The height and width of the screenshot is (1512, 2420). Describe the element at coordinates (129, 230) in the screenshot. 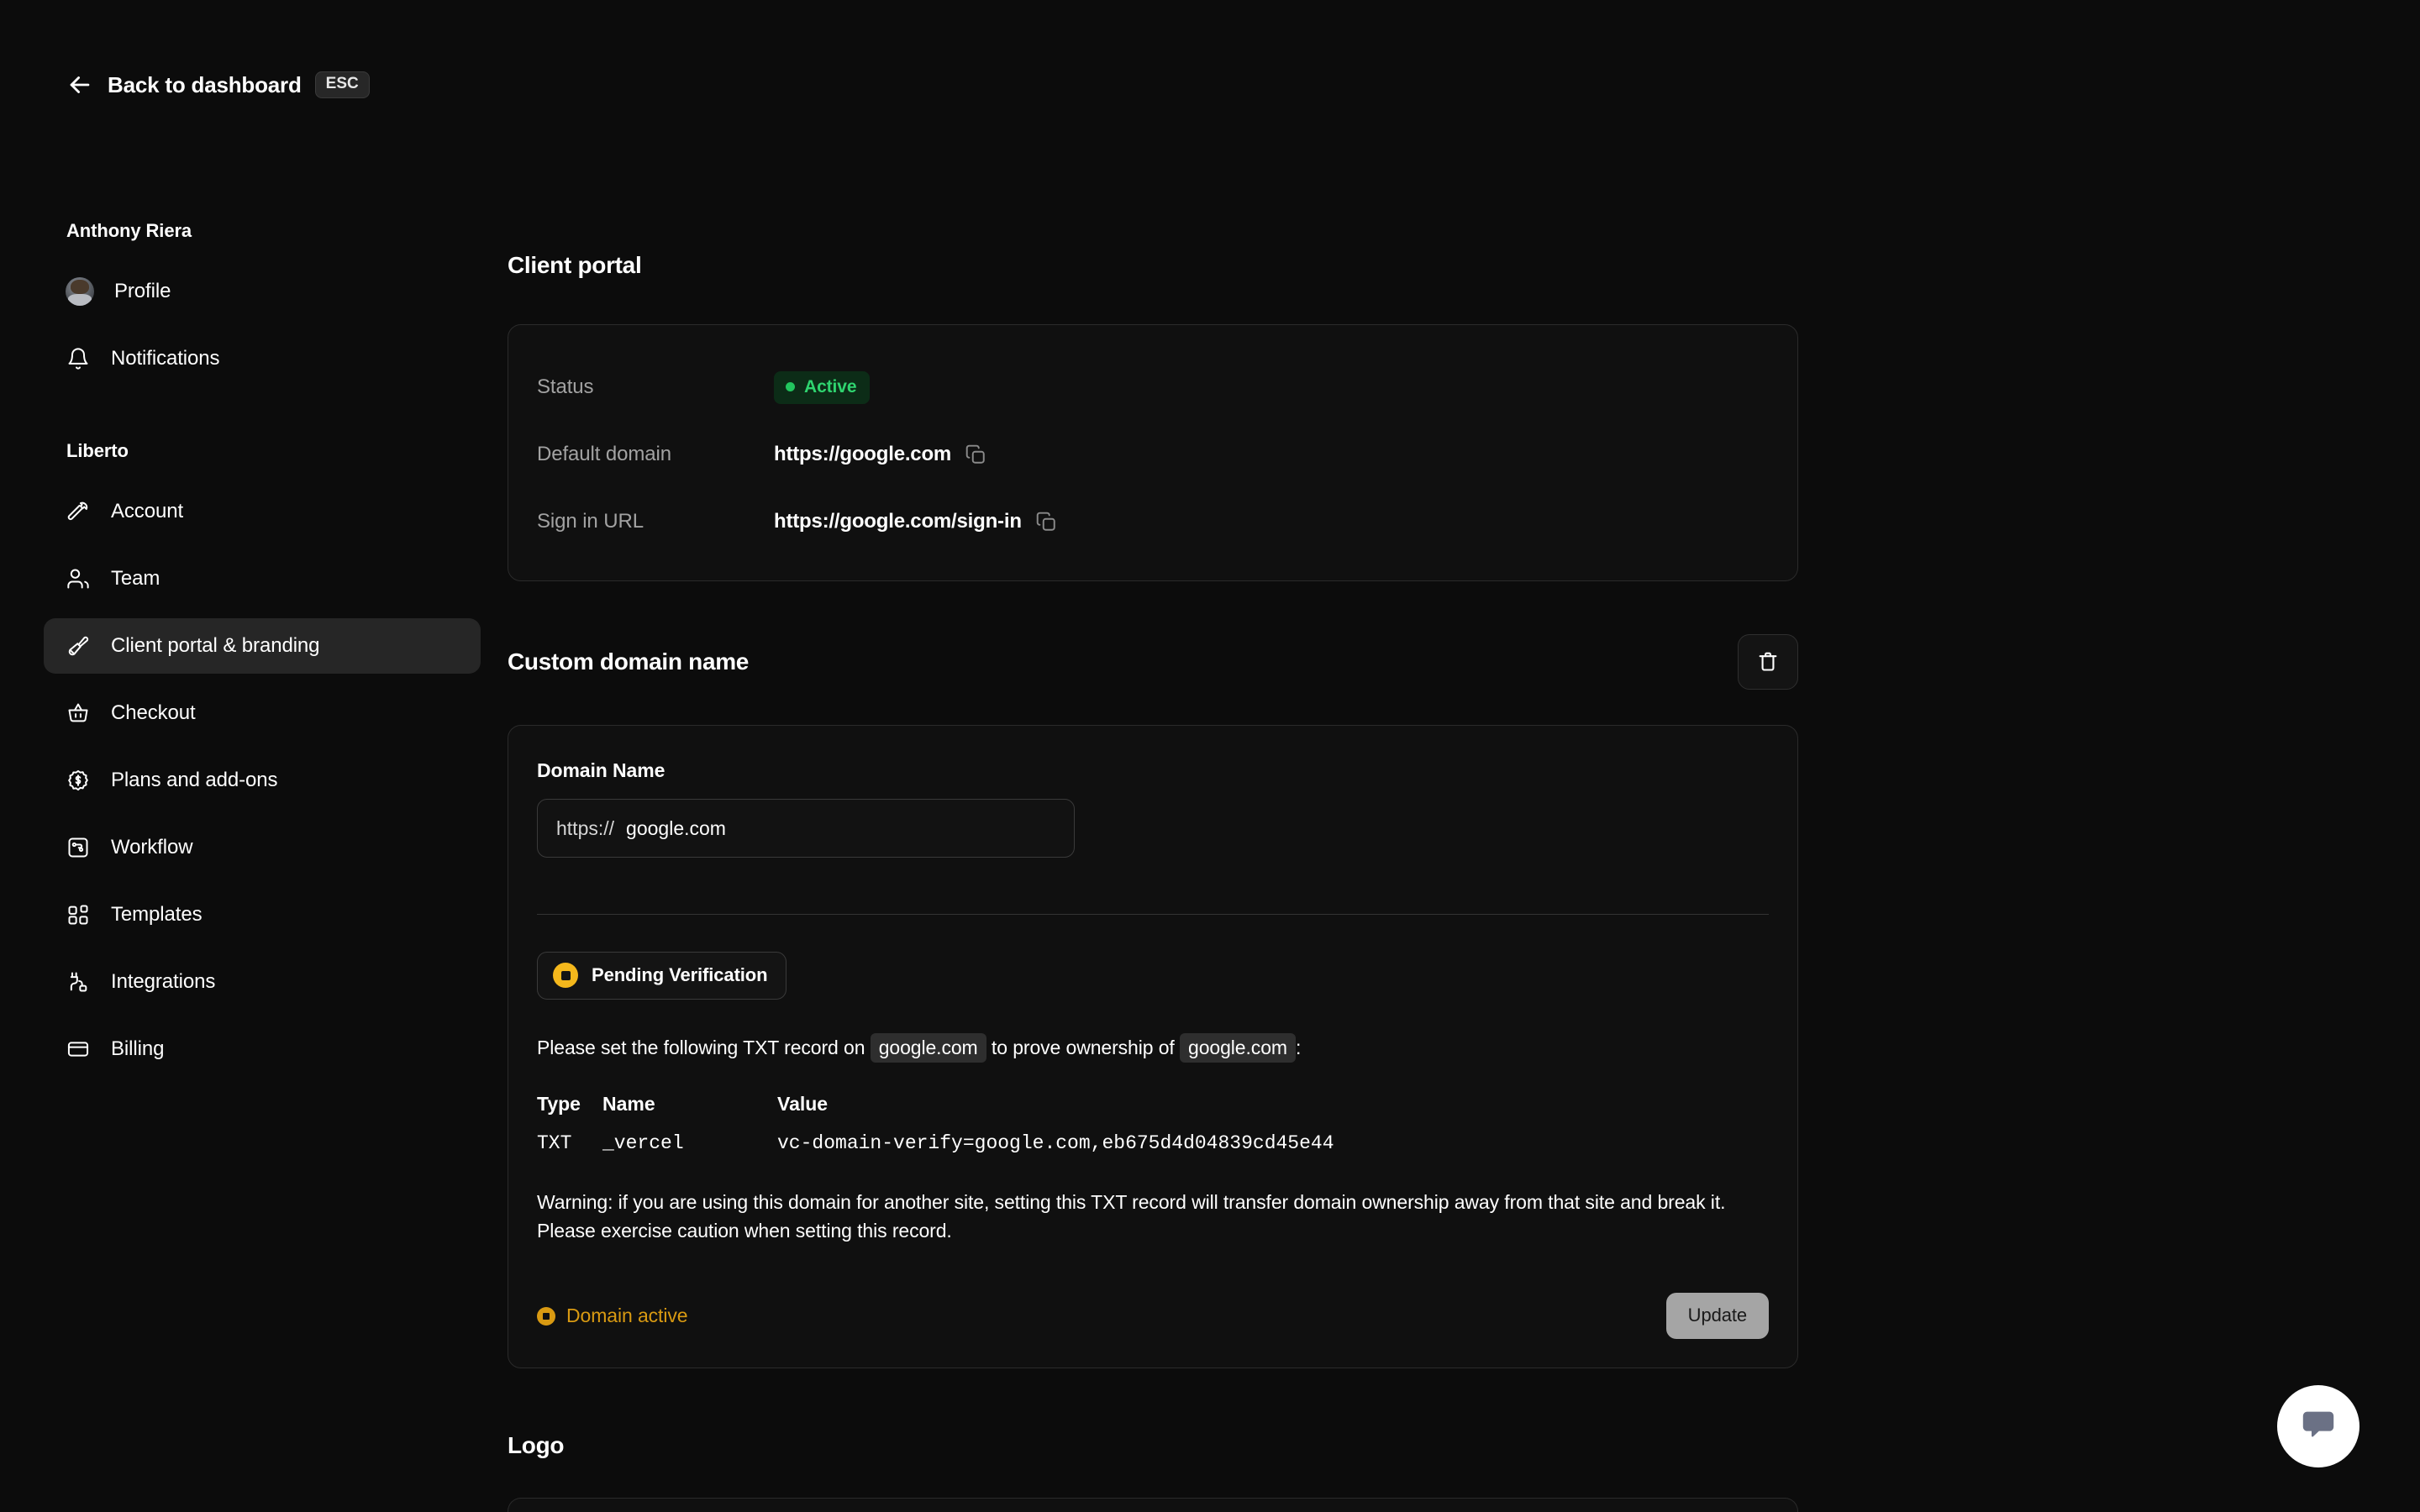

I see `sidebar-group-user: Anthony Riera` at that location.